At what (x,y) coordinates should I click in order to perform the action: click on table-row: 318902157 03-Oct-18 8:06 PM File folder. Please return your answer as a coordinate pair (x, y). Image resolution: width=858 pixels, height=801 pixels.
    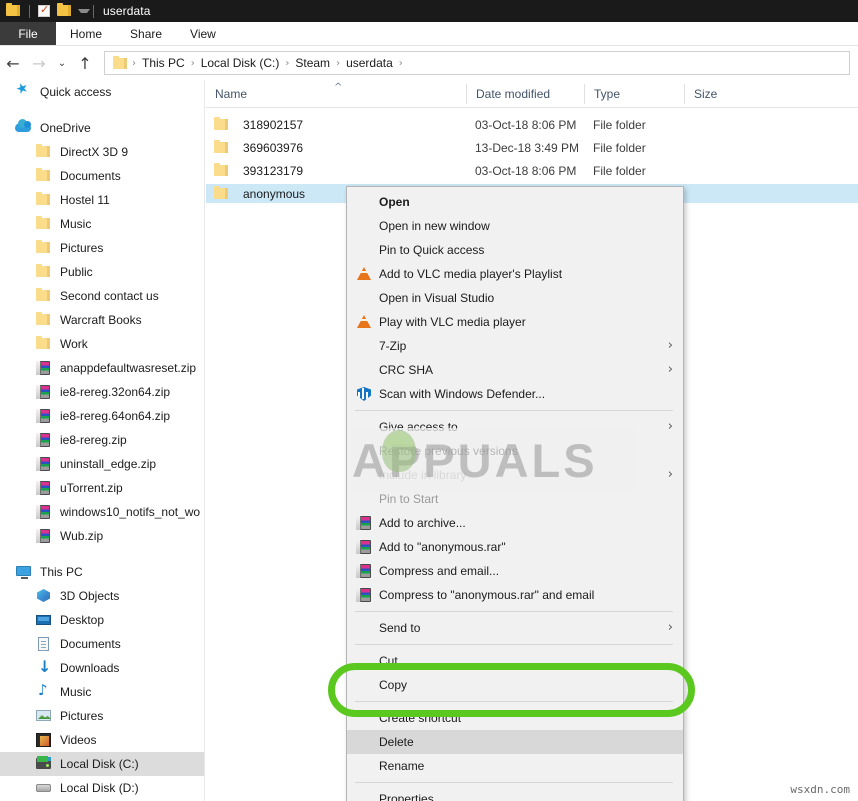
    Looking at the image, I should click on (532, 124).